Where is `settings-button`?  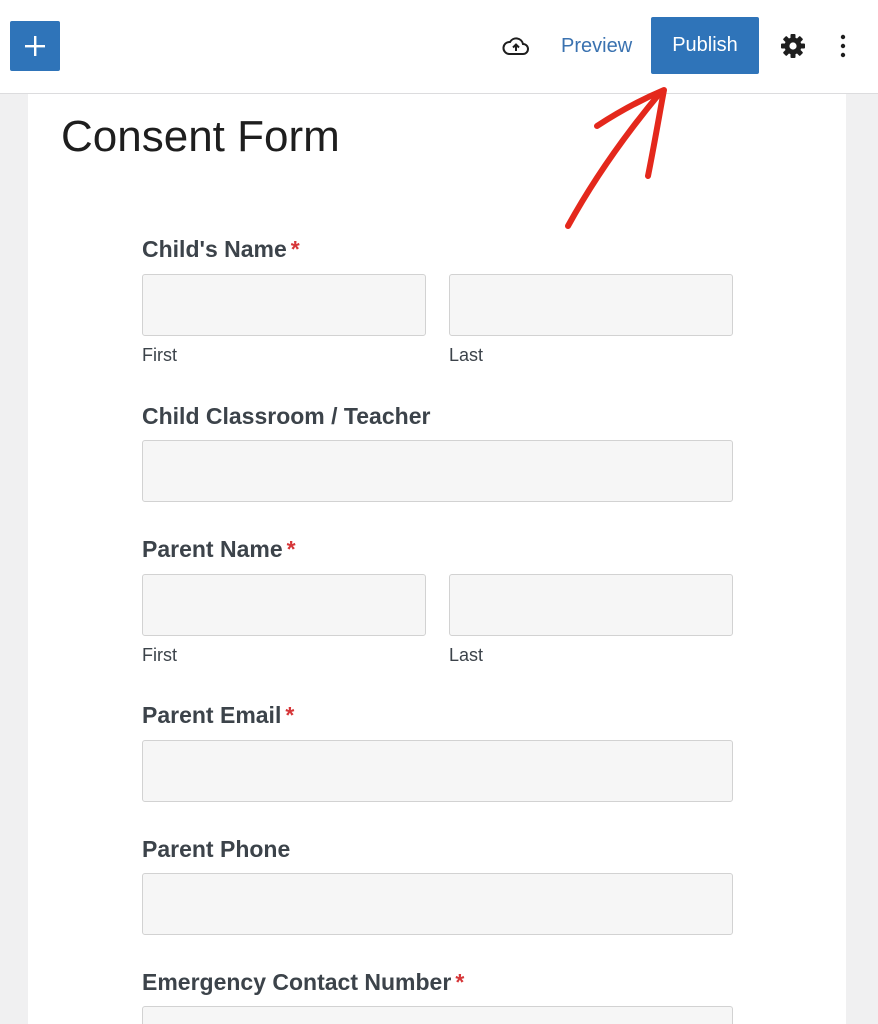
settings-button is located at coordinates (793, 46).